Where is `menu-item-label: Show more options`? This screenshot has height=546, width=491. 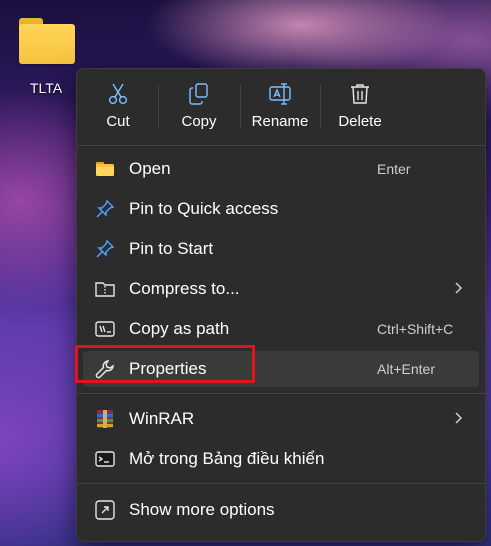 menu-item-label: Show more options is located at coordinates (202, 509).